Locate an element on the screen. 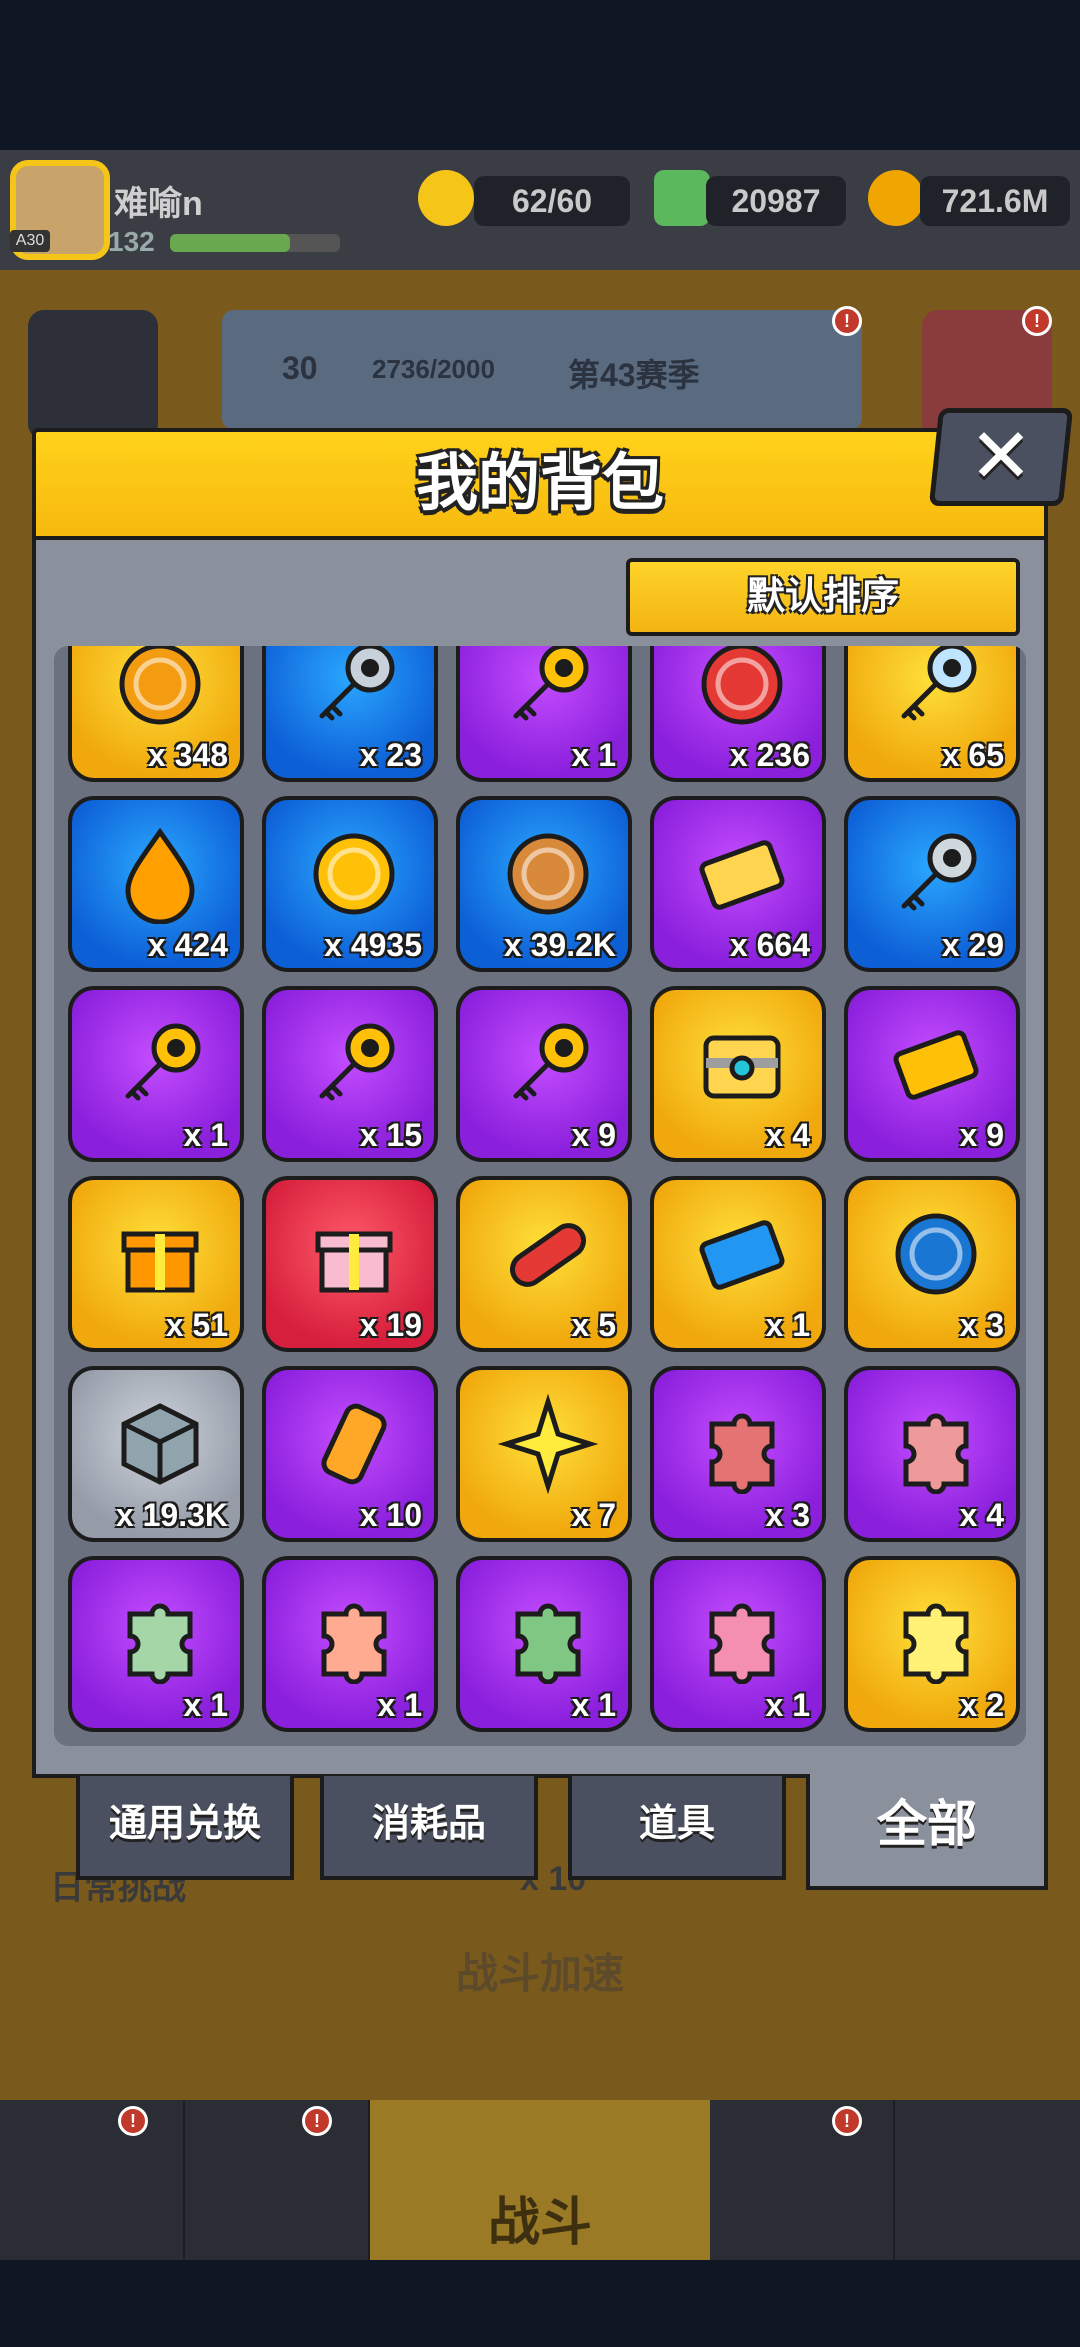 The width and height of the screenshot is (1080, 2347). nav-equipment is located at coordinates (277, 2180).